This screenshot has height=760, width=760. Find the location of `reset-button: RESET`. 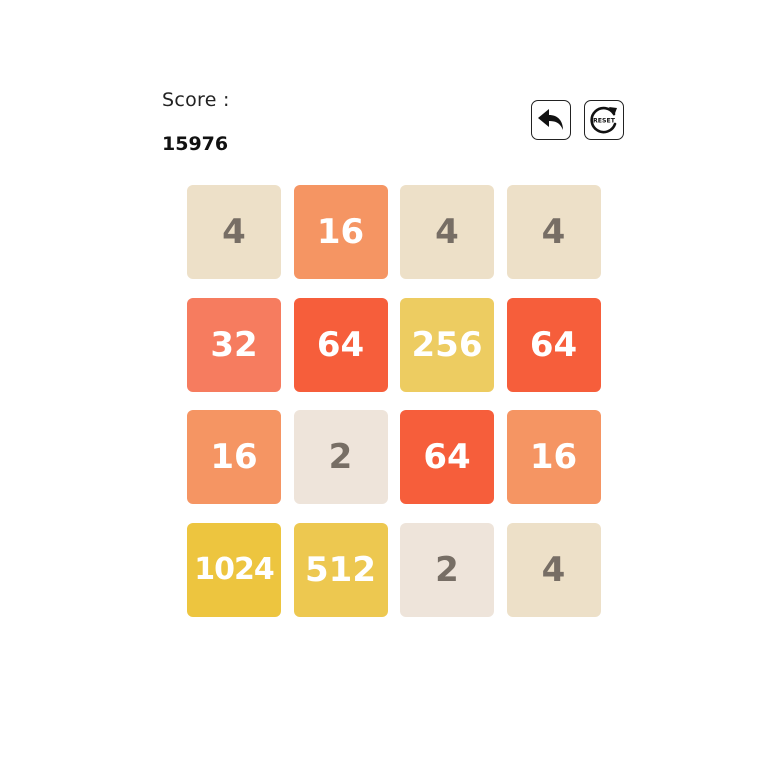

reset-button: RESET is located at coordinates (604, 120).